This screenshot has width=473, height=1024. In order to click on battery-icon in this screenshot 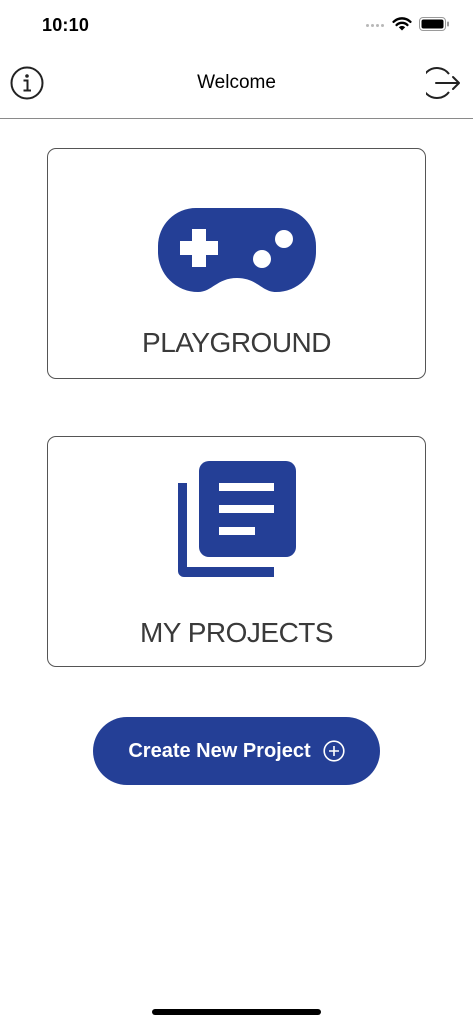, I will do `click(434, 24)`.